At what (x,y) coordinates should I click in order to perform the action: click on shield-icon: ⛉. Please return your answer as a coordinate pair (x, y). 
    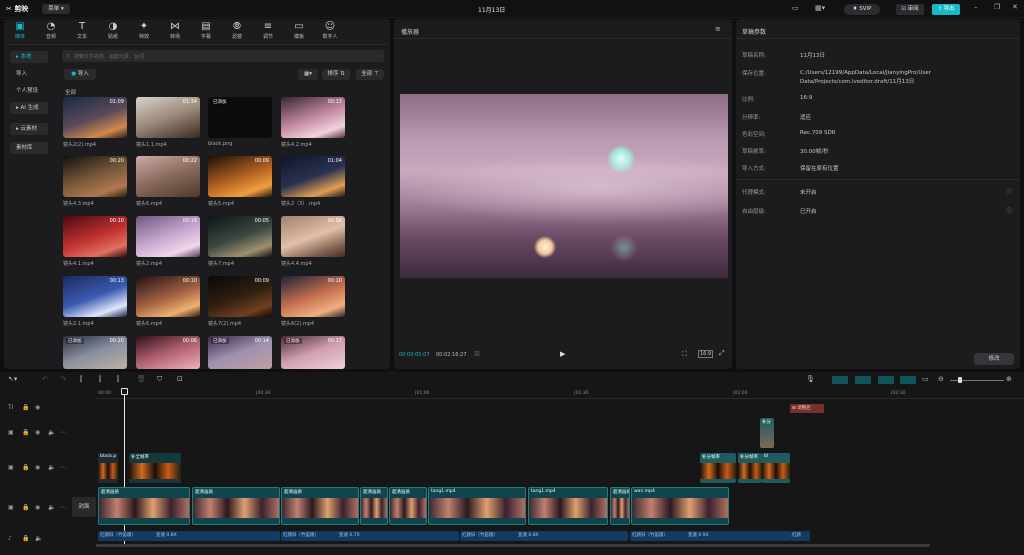
    Looking at the image, I should click on (159, 379).